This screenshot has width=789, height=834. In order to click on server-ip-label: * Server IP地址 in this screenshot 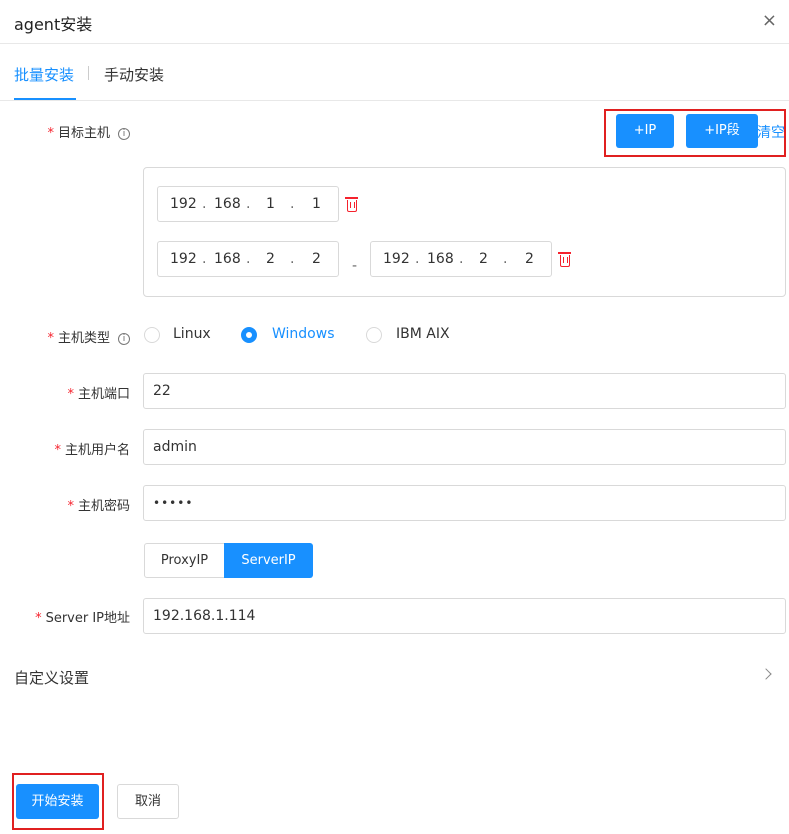, I will do `click(82, 618)`.